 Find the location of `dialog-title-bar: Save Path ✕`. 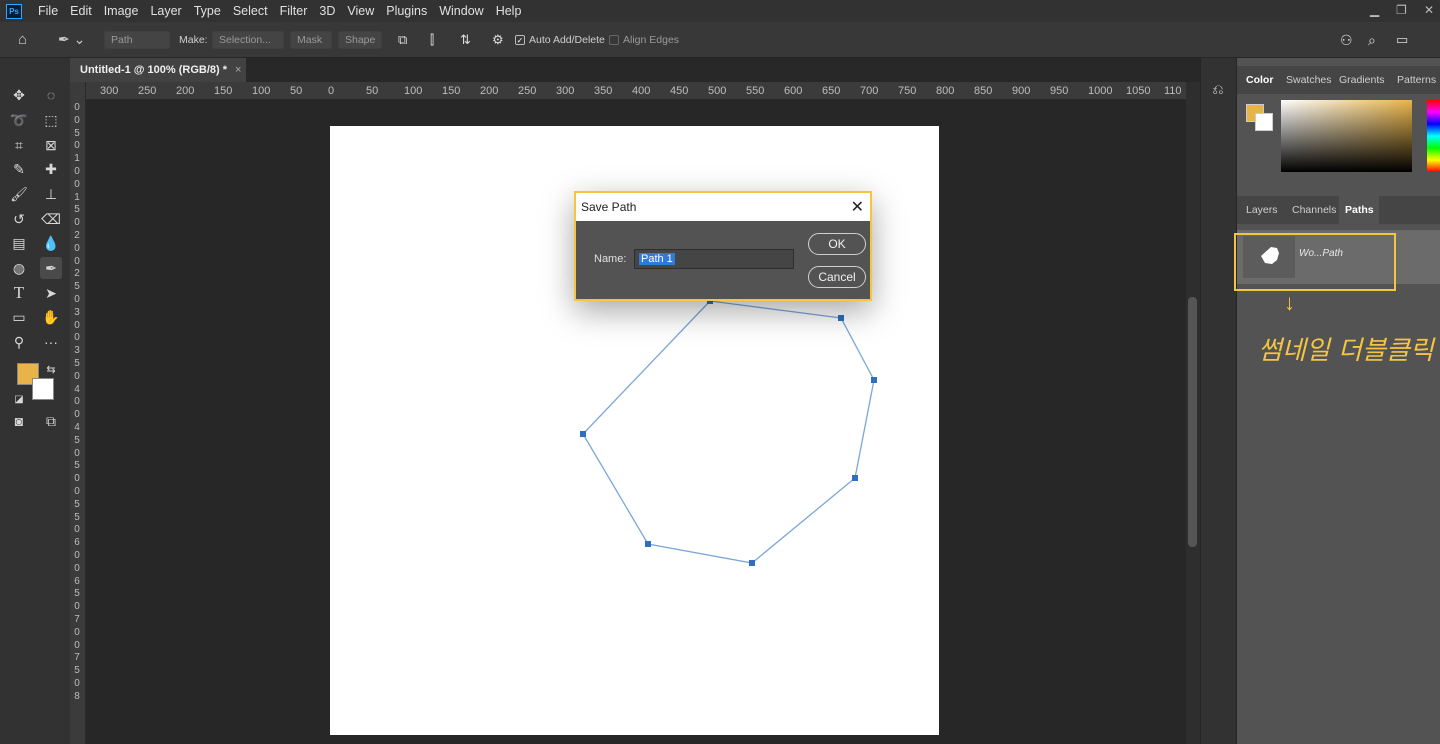

dialog-title-bar: Save Path ✕ is located at coordinates (723, 207).